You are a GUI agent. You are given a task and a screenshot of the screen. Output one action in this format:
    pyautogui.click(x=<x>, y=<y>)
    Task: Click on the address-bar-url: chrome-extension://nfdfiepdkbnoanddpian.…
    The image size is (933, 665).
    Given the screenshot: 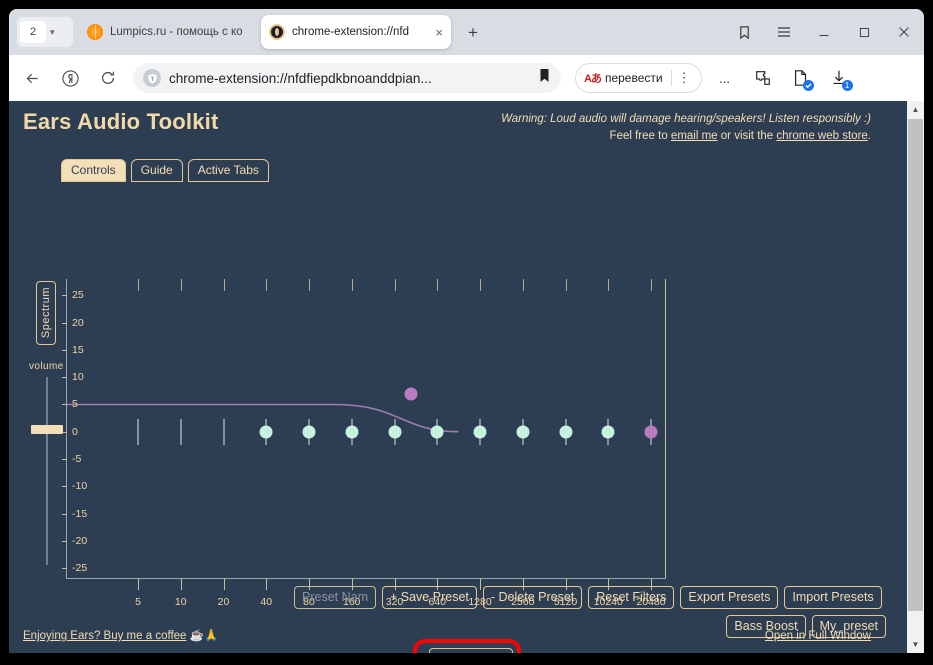 What is the action you would take?
    pyautogui.click(x=300, y=78)
    